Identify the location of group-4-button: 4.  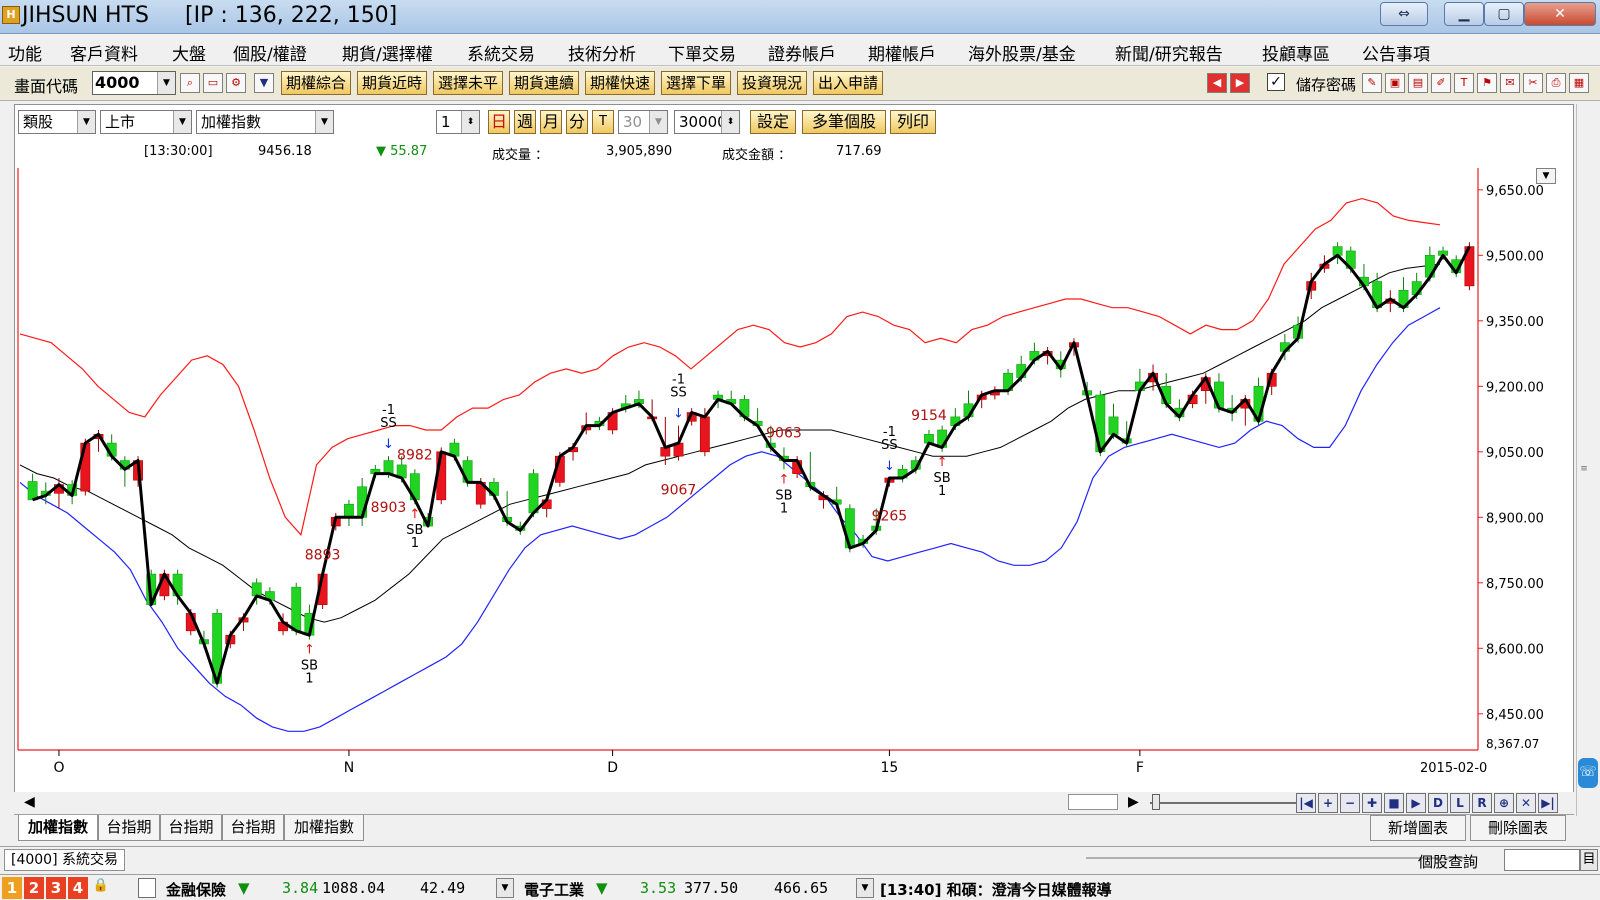
(78, 888).